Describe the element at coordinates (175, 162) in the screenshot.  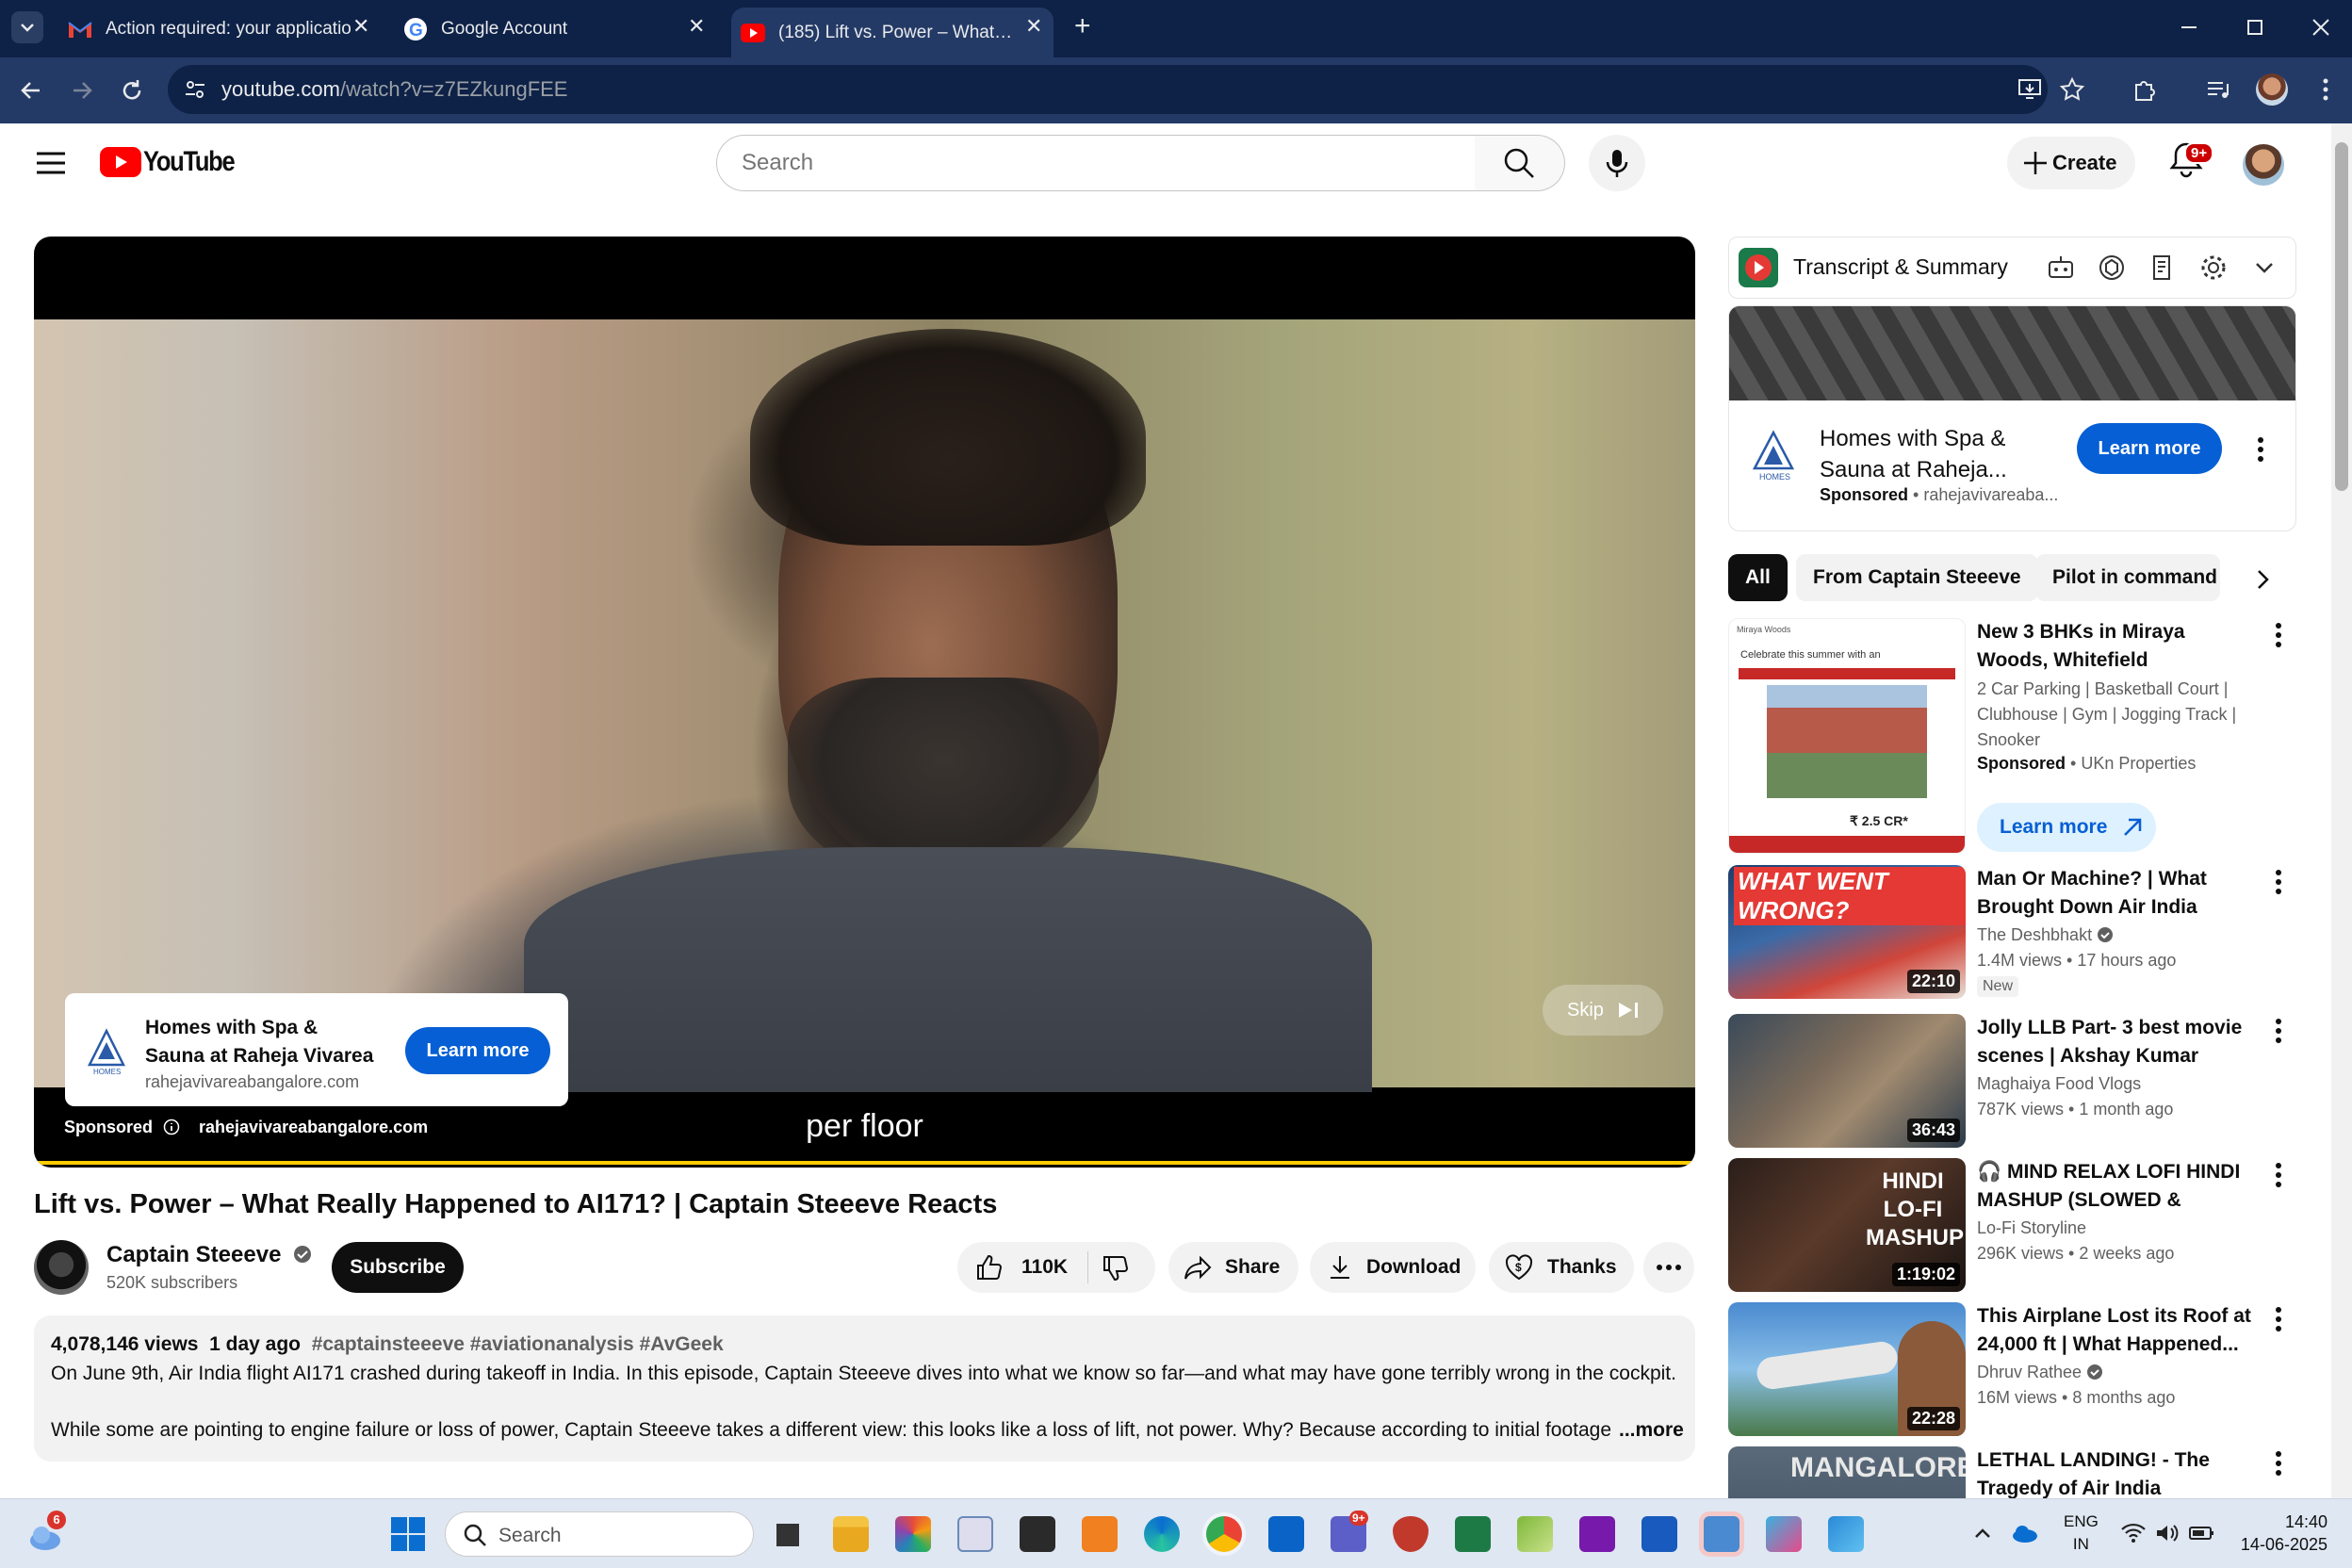
I see `youtube-logo: YouTube` at that location.